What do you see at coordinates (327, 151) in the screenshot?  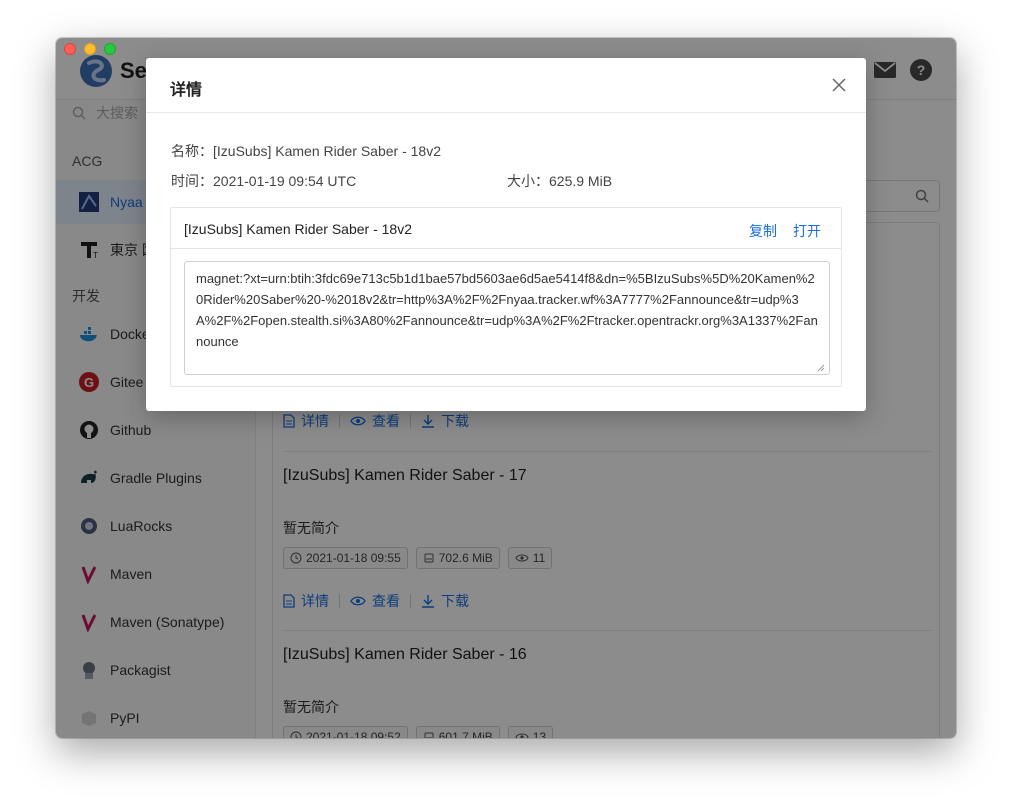 I see `name-value: [IzuSubs] Kamen Rider Saber - 18v2` at bounding box center [327, 151].